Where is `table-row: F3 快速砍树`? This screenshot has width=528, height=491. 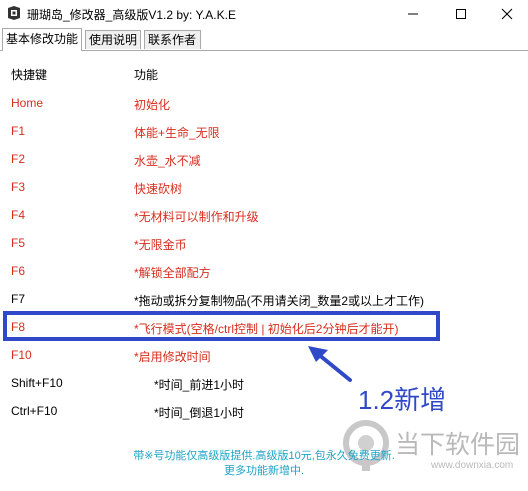
table-row: F3 快速砍树 is located at coordinates (264, 190).